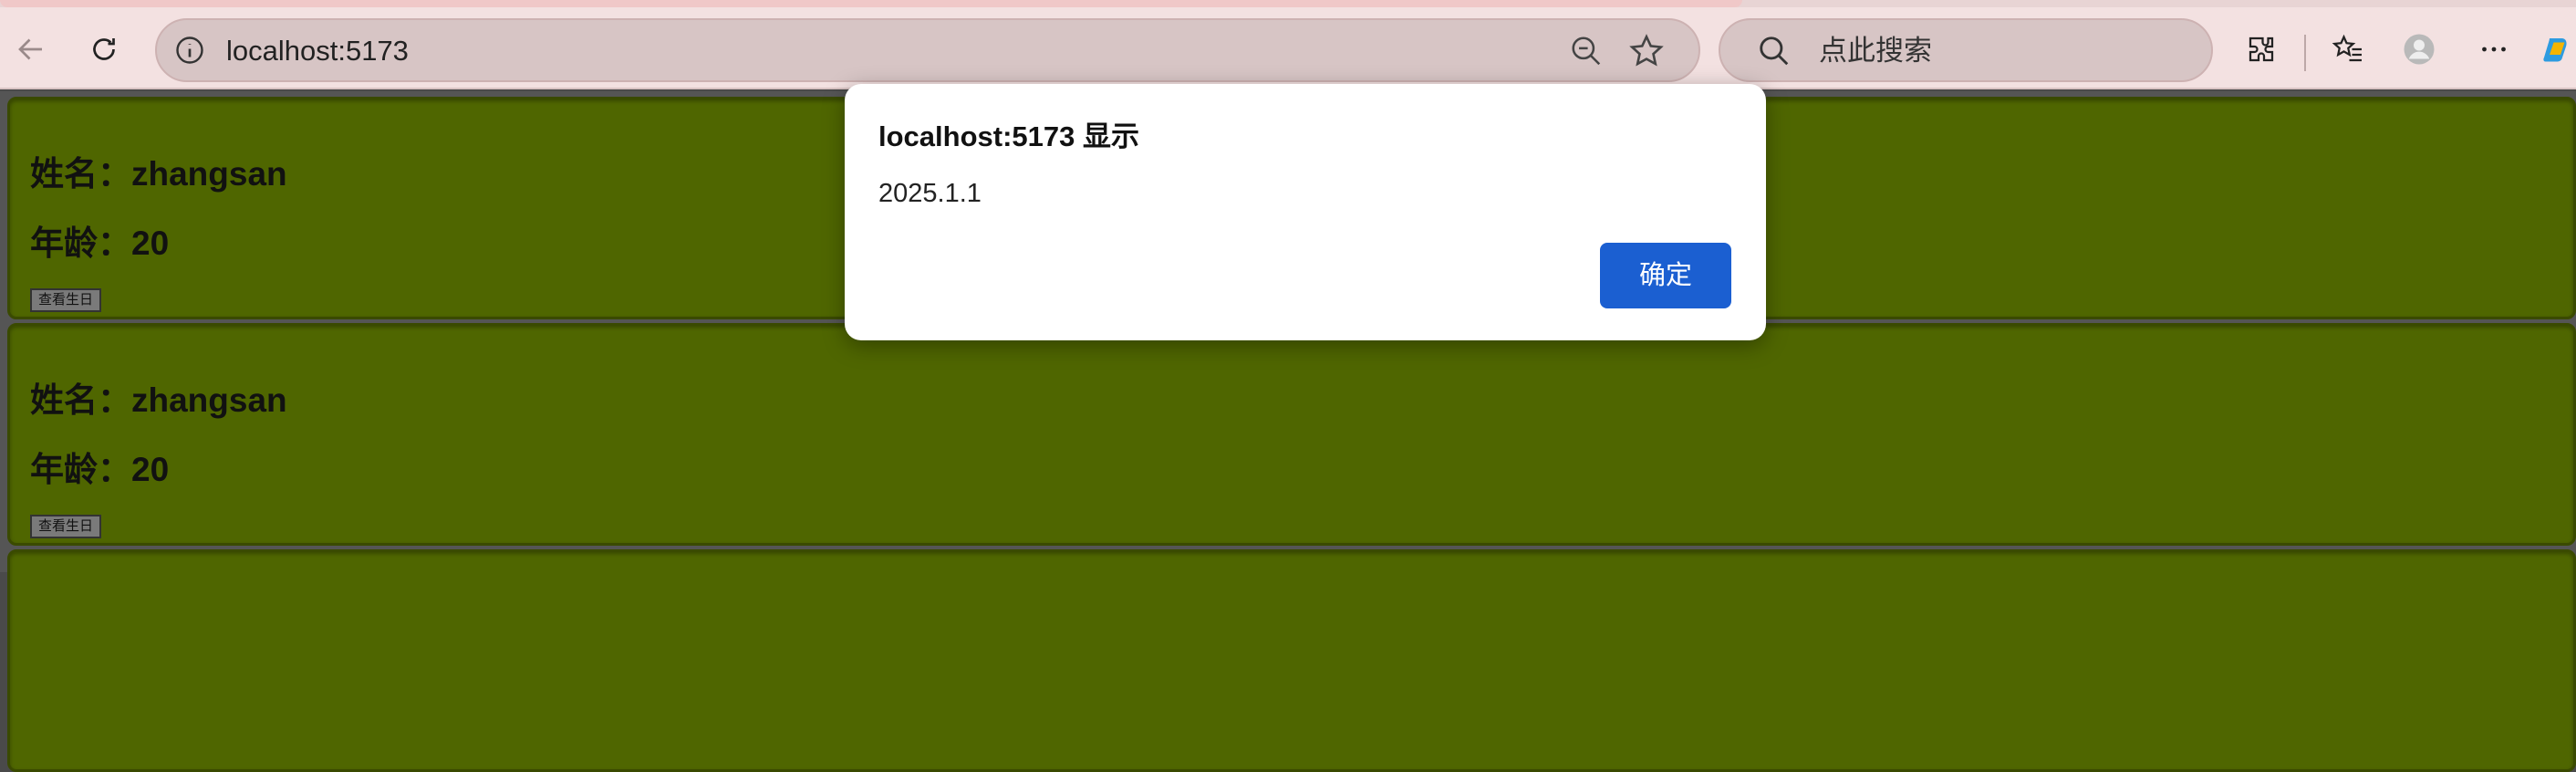 The height and width of the screenshot is (772, 2576). I want to click on favorites-button, so click(2348, 49).